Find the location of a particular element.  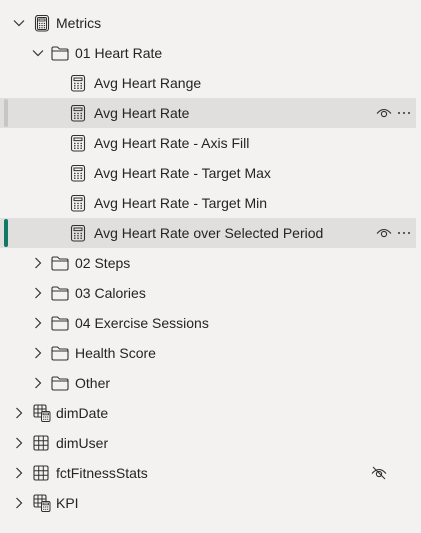

tree-node-label: 02 Steps is located at coordinates (103, 263).